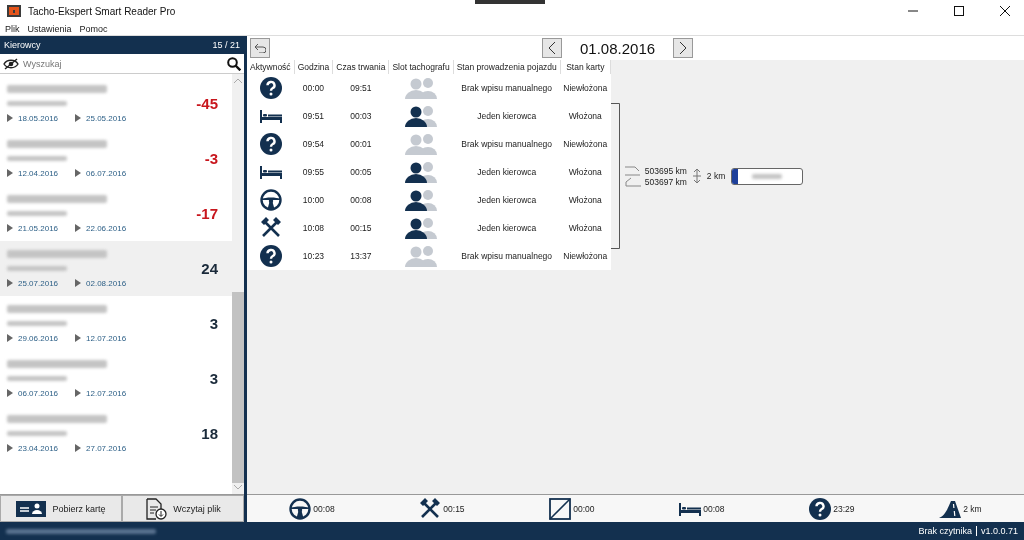 This screenshot has height=540, width=1024. I want to click on driver-item: 23.04.2016 27.07.2016 18, so click(116, 433).